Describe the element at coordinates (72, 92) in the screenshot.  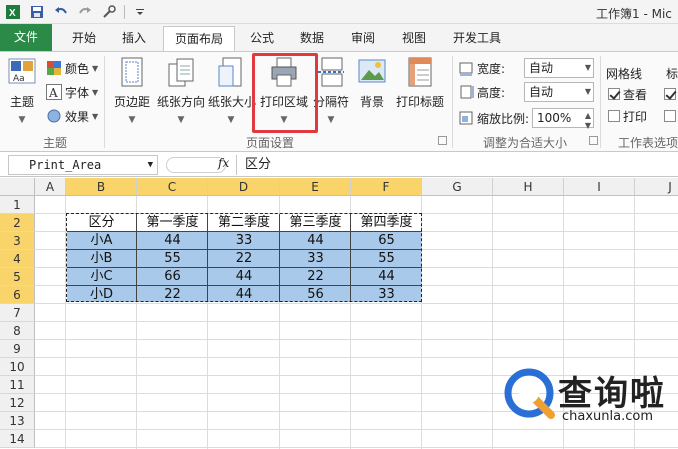
I see `fonts-button: A 字体 ▼` at that location.